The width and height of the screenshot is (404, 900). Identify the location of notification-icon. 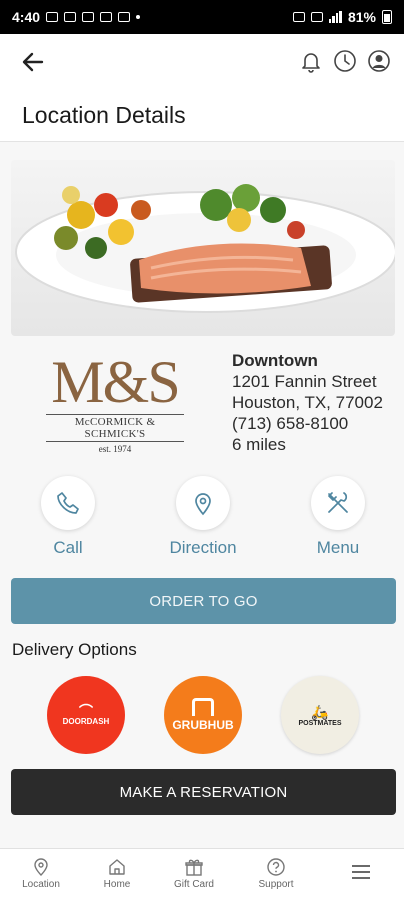
(70, 17).